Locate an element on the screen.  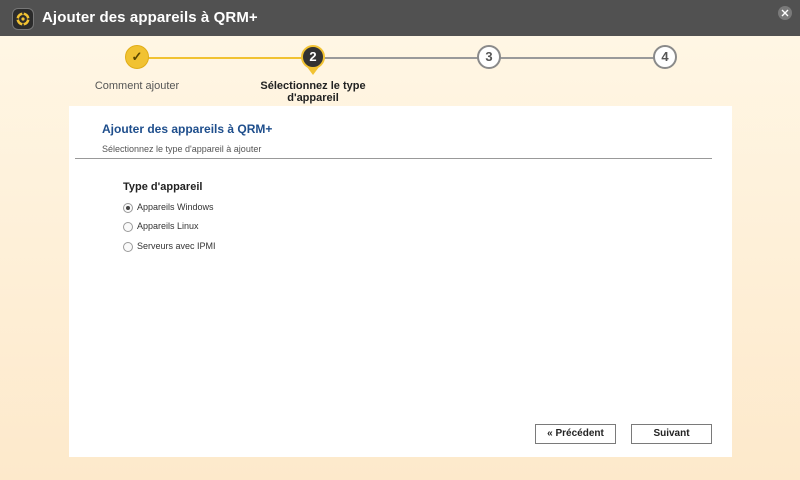
step-3: 3 is located at coordinates (489, 57).